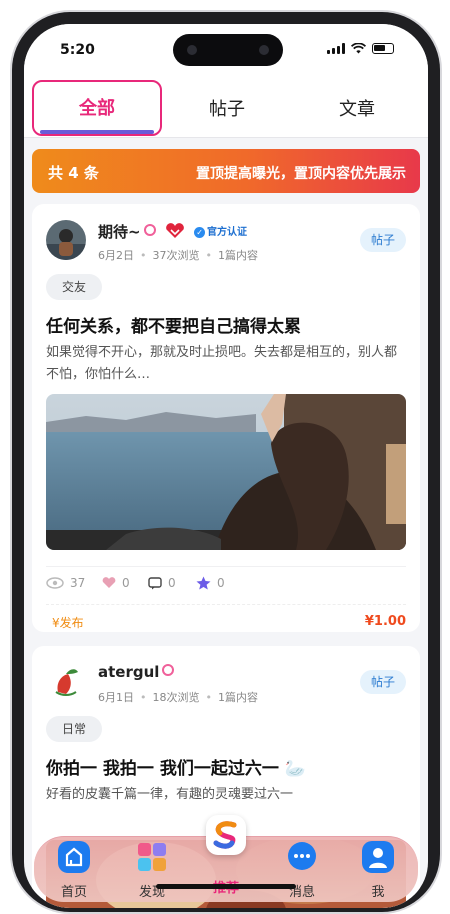 The image size is (450, 914). Describe the element at coordinates (264, 50) in the screenshot. I see `sensor-icon` at that location.